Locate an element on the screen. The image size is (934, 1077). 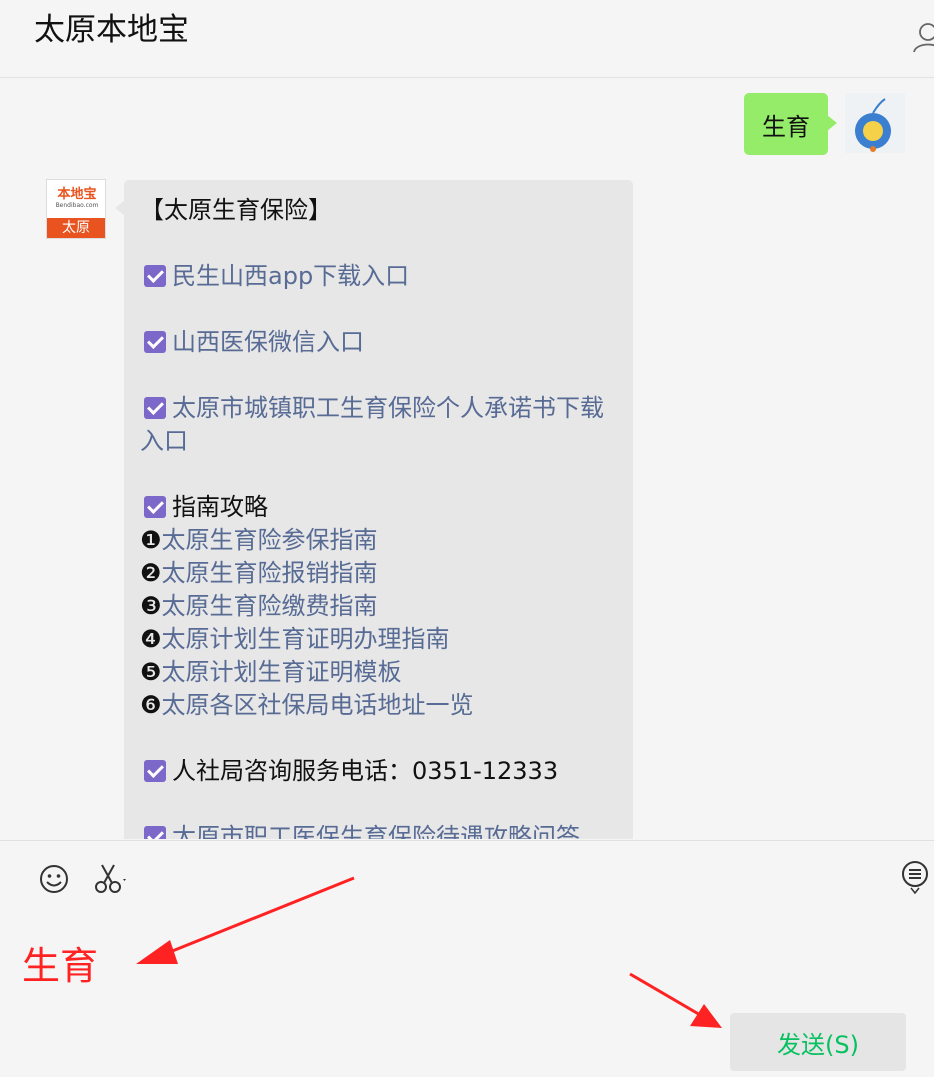
guide-link: ❹太原计划生育证明办理指南 is located at coordinates (378, 639).